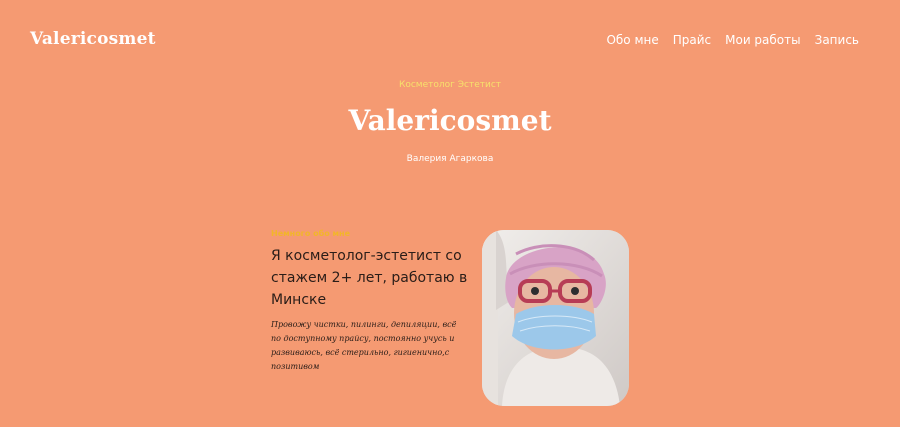  I want to click on hero-subtitle: Валерия Агаркова, so click(450, 159).